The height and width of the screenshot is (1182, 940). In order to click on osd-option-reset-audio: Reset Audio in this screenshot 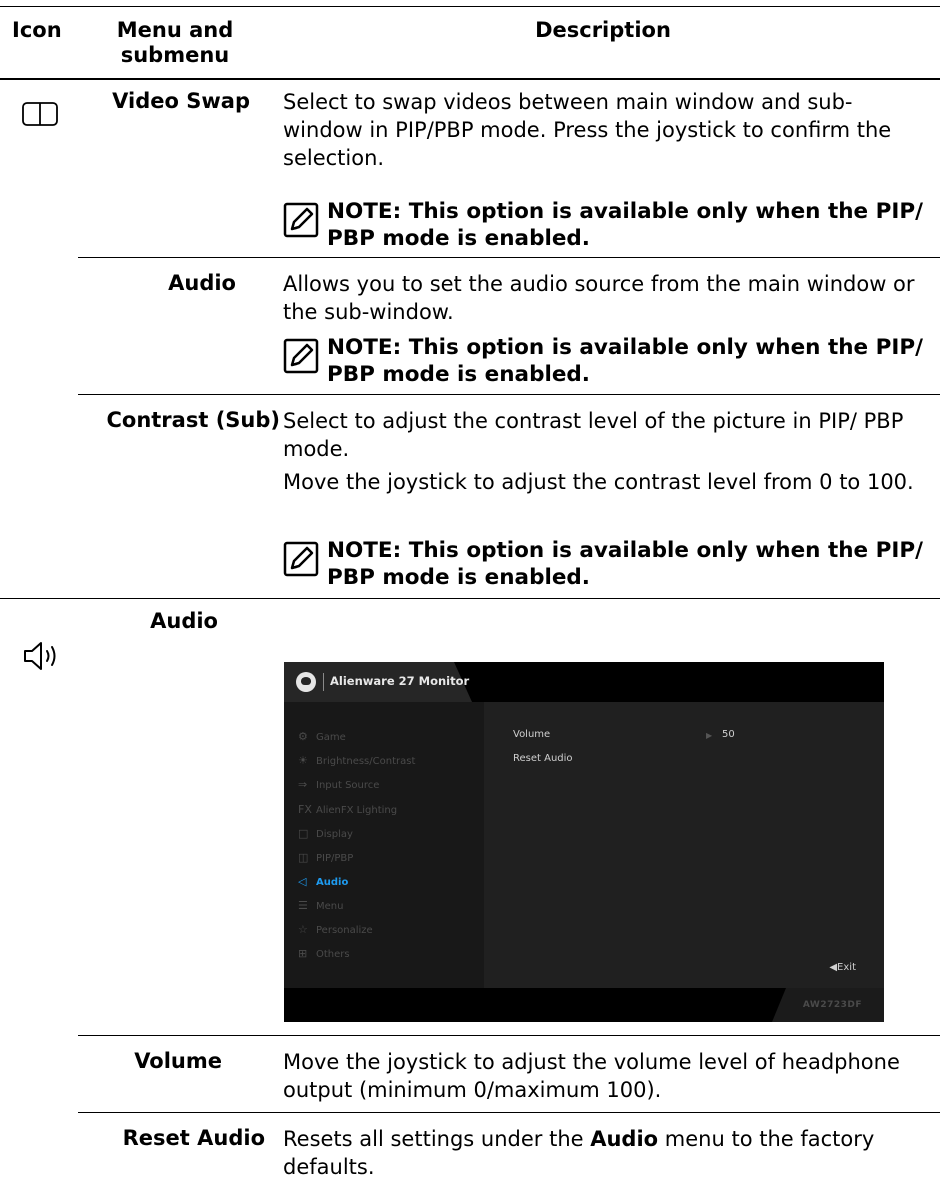, I will do `click(543, 758)`.